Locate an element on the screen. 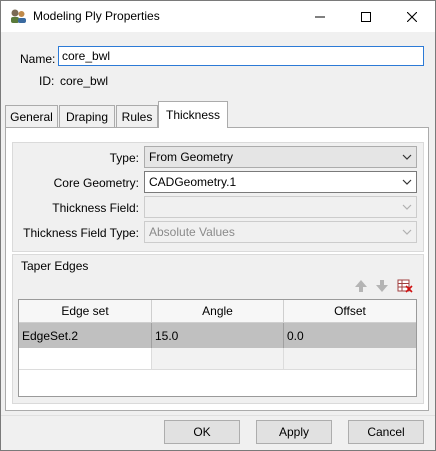  close-button is located at coordinates (412, 16).